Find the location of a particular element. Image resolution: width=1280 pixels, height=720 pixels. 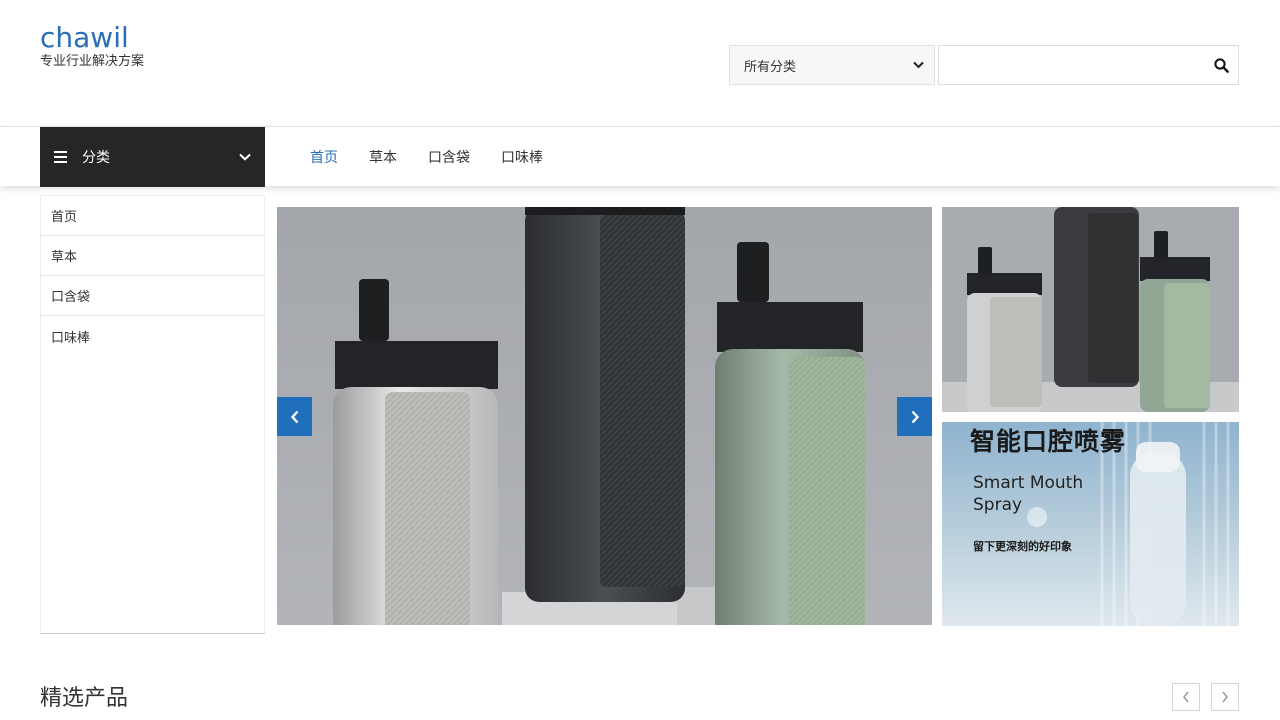

sidebar-item-herbal: 草本 is located at coordinates (152, 256).